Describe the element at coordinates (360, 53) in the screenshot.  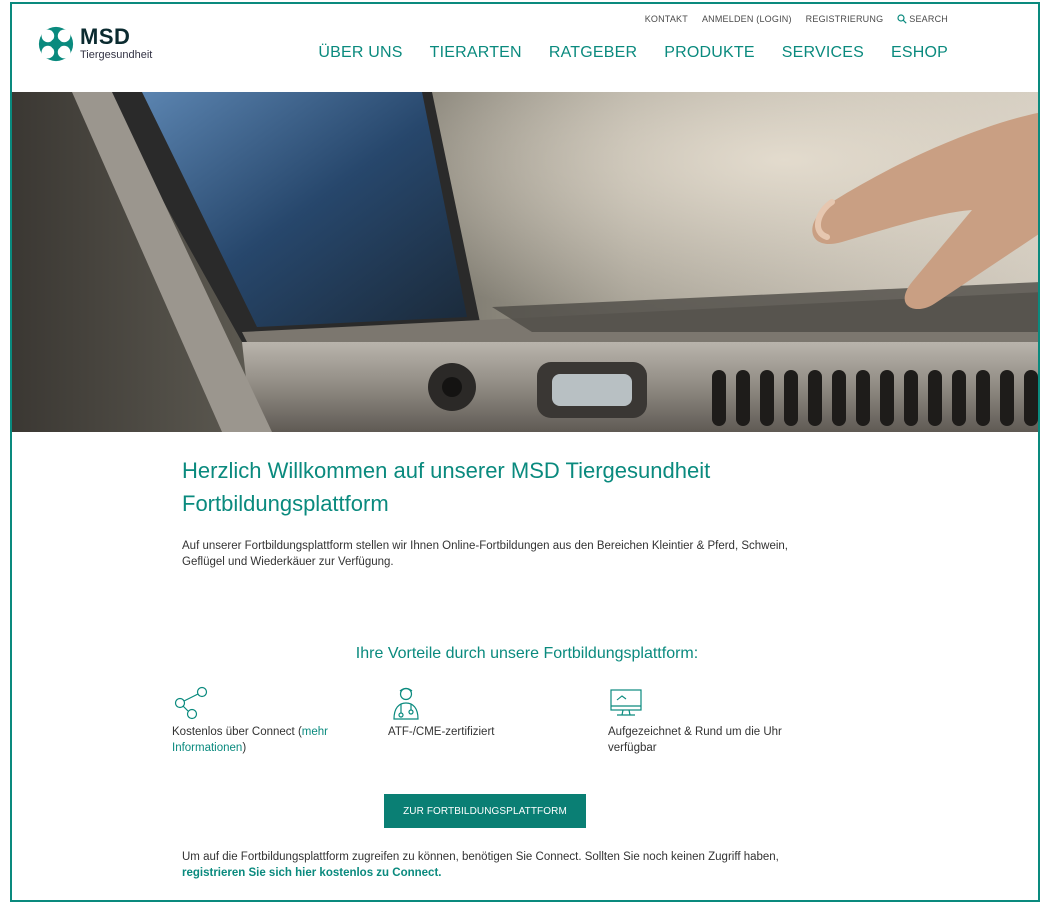
I see `nav-ueber-uns: ÜBER UNS` at that location.